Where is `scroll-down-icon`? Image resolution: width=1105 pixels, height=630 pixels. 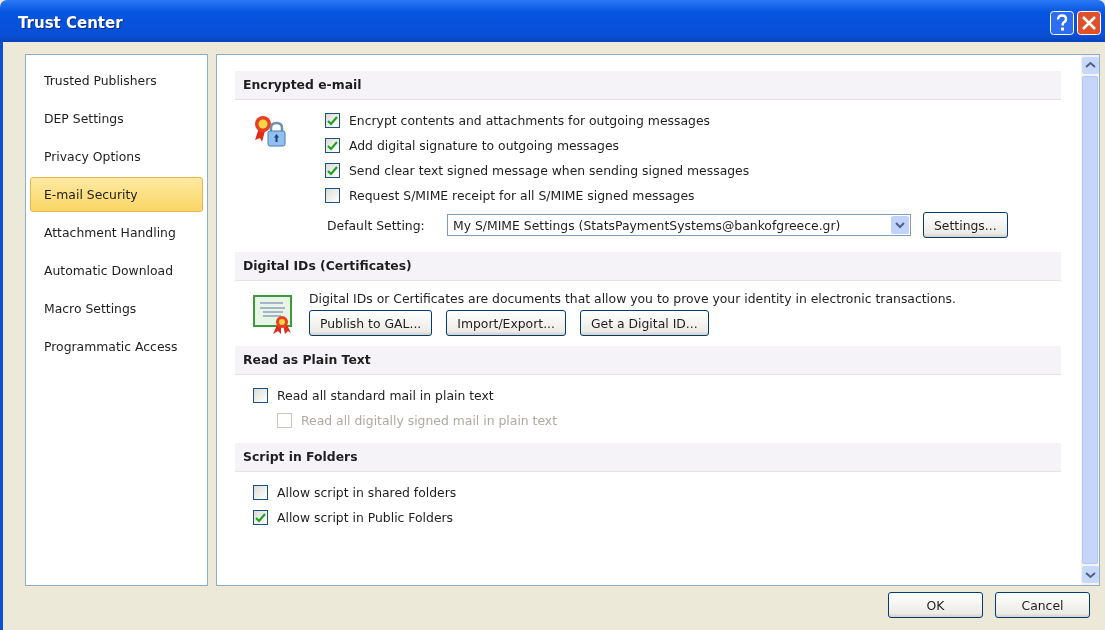 scroll-down-icon is located at coordinates (1090, 574).